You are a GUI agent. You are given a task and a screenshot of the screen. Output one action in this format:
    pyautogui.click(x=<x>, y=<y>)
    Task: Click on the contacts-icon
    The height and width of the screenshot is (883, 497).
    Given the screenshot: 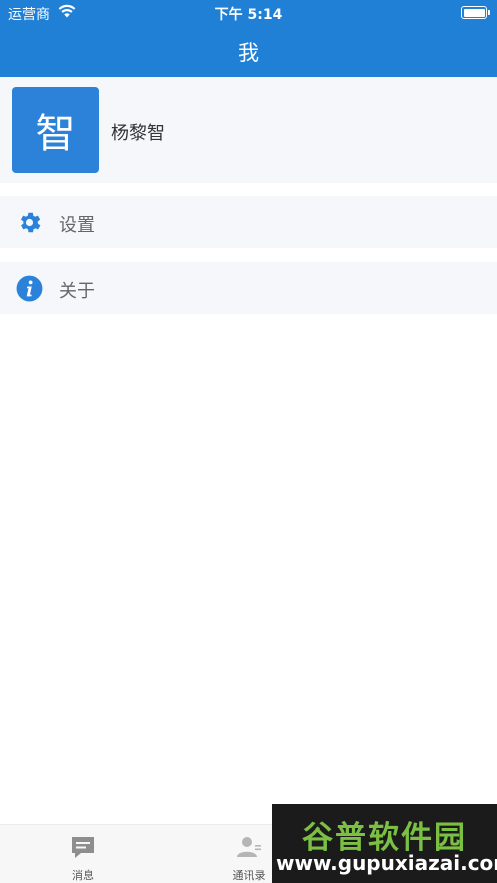 What is the action you would take?
    pyautogui.click(x=249, y=847)
    